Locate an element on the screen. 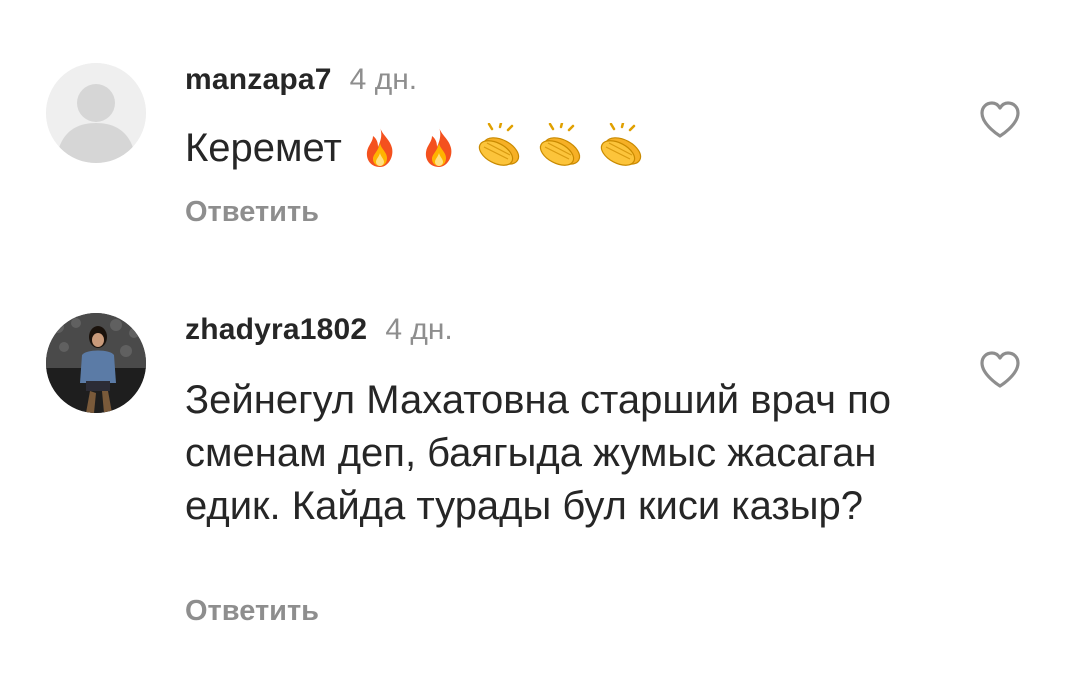 This screenshot has width=1080, height=674. emoji-group is located at coordinates (501, 145).